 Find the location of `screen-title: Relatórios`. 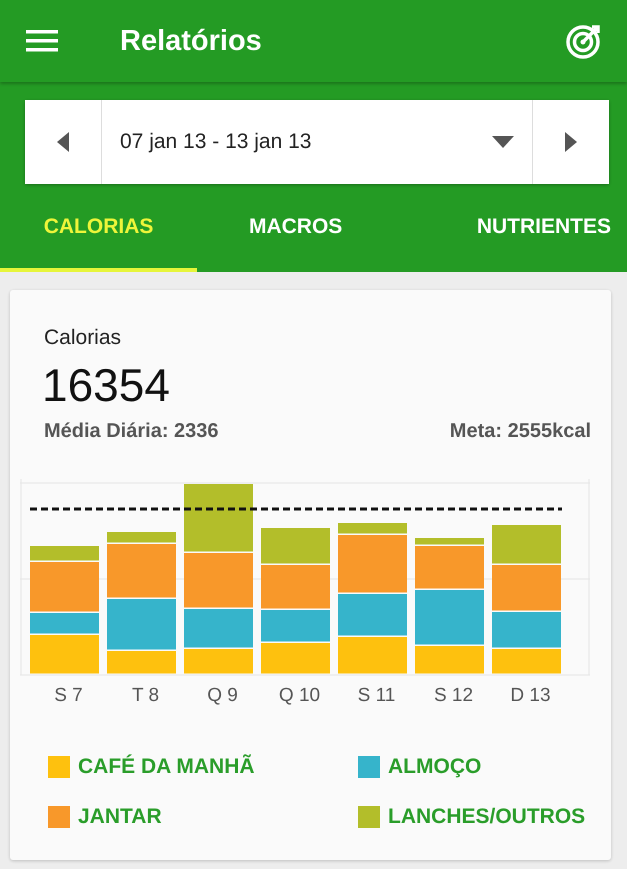

screen-title: Relatórios is located at coordinates (191, 41).